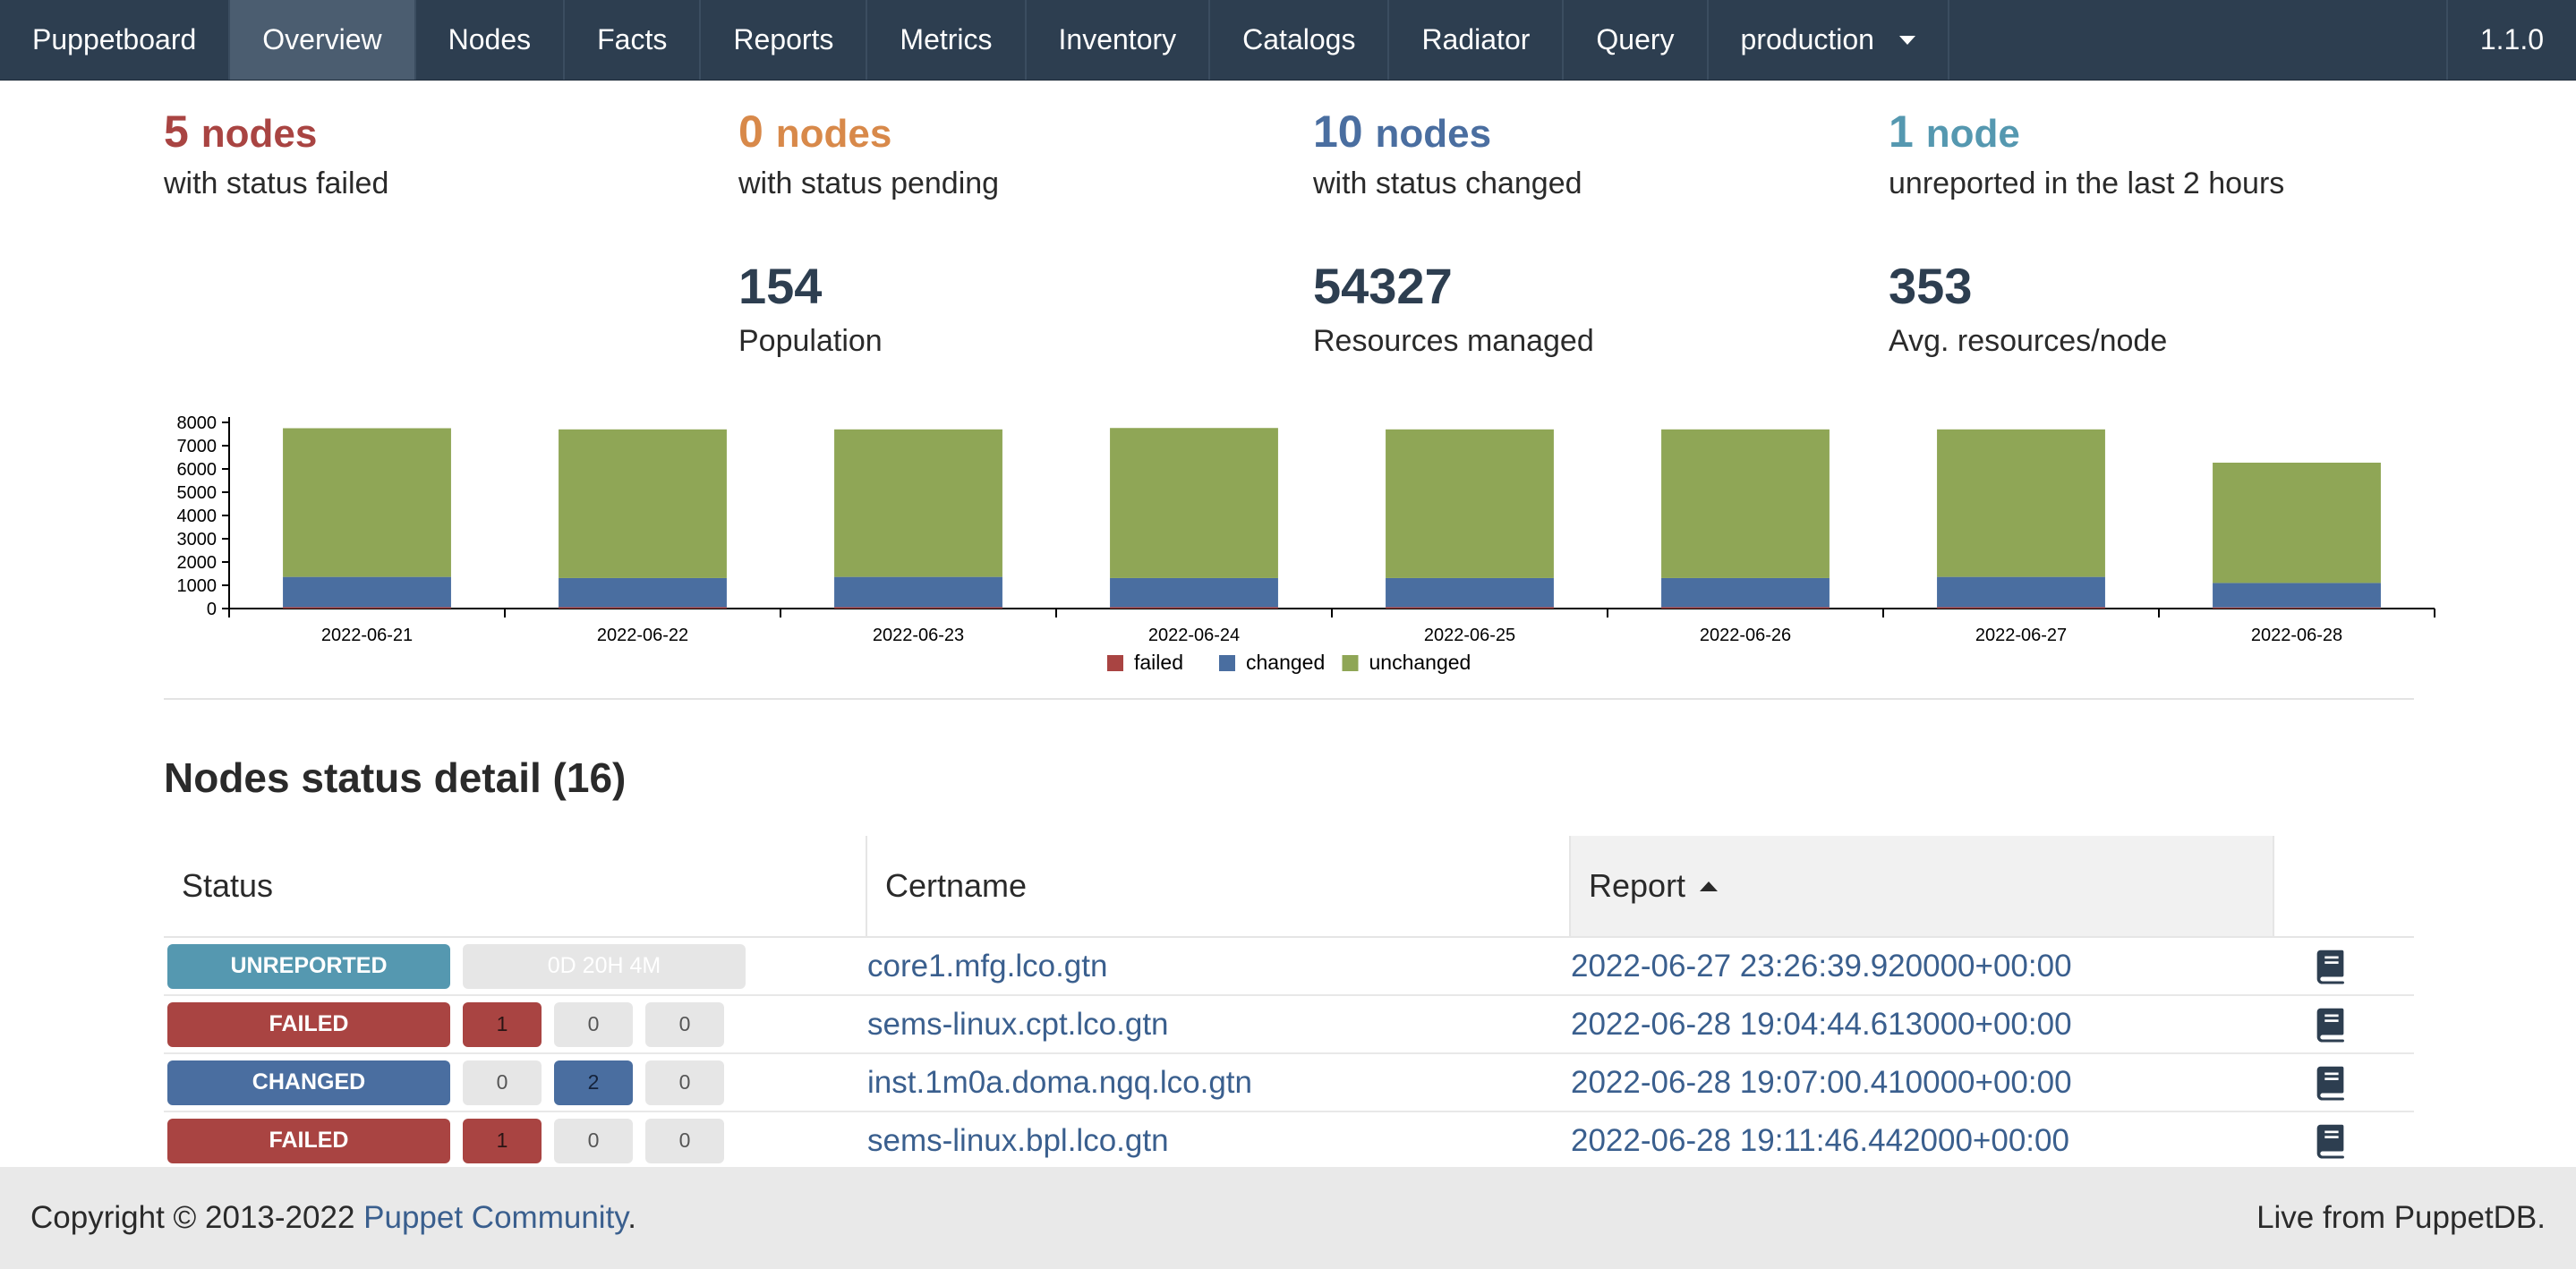  I want to click on y-tick-label: 5000, so click(197, 493).